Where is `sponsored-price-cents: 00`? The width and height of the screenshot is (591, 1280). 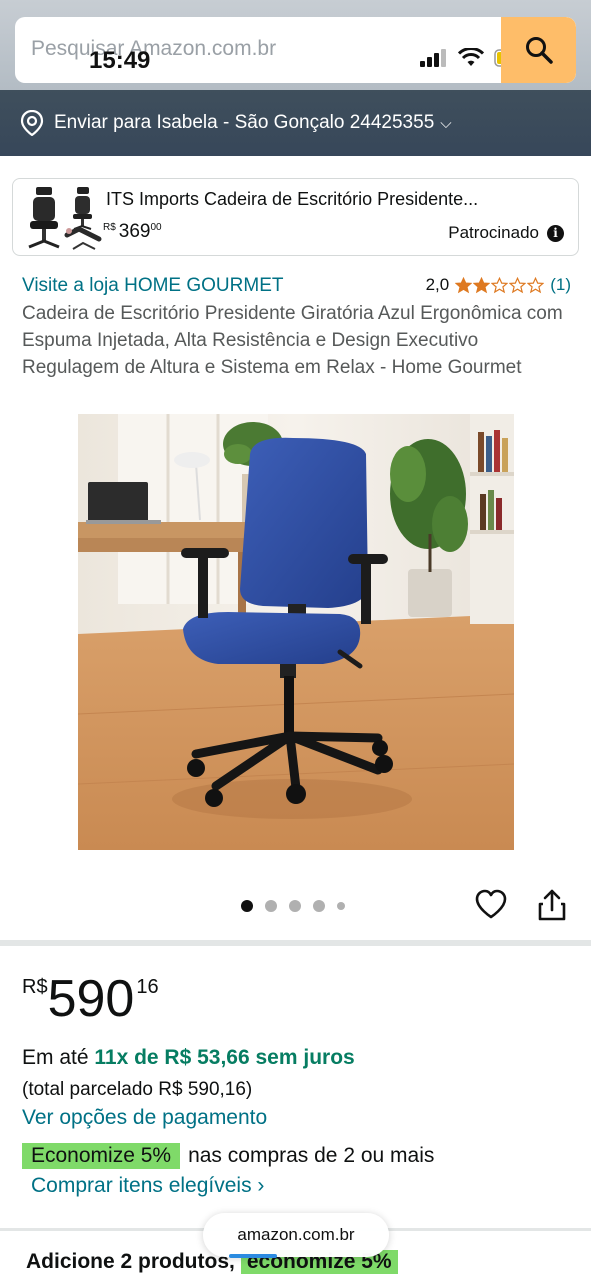 sponsored-price-cents: 00 is located at coordinates (156, 227).